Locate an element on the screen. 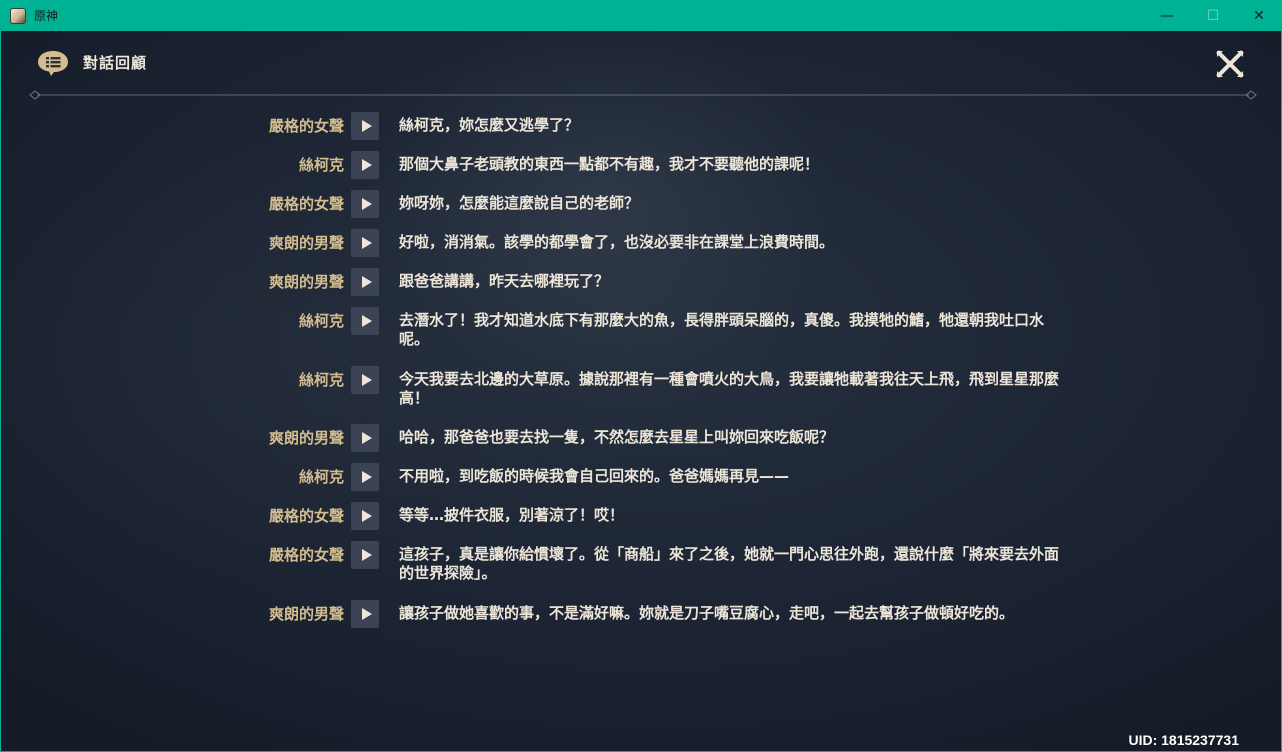 Image resolution: width=1282 pixels, height=752 pixels. dialogue-text: 跟爸爸講講，昨天去哪裡玩了？ is located at coordinates (504, 281).